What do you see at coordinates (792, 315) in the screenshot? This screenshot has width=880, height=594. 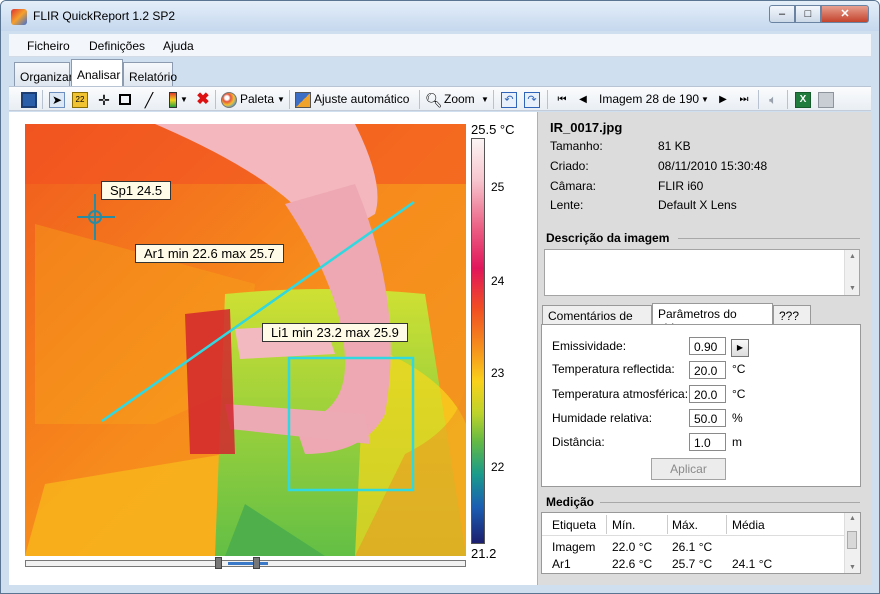 I see `tab-unknown: ???` at bounding box center [792, 315].